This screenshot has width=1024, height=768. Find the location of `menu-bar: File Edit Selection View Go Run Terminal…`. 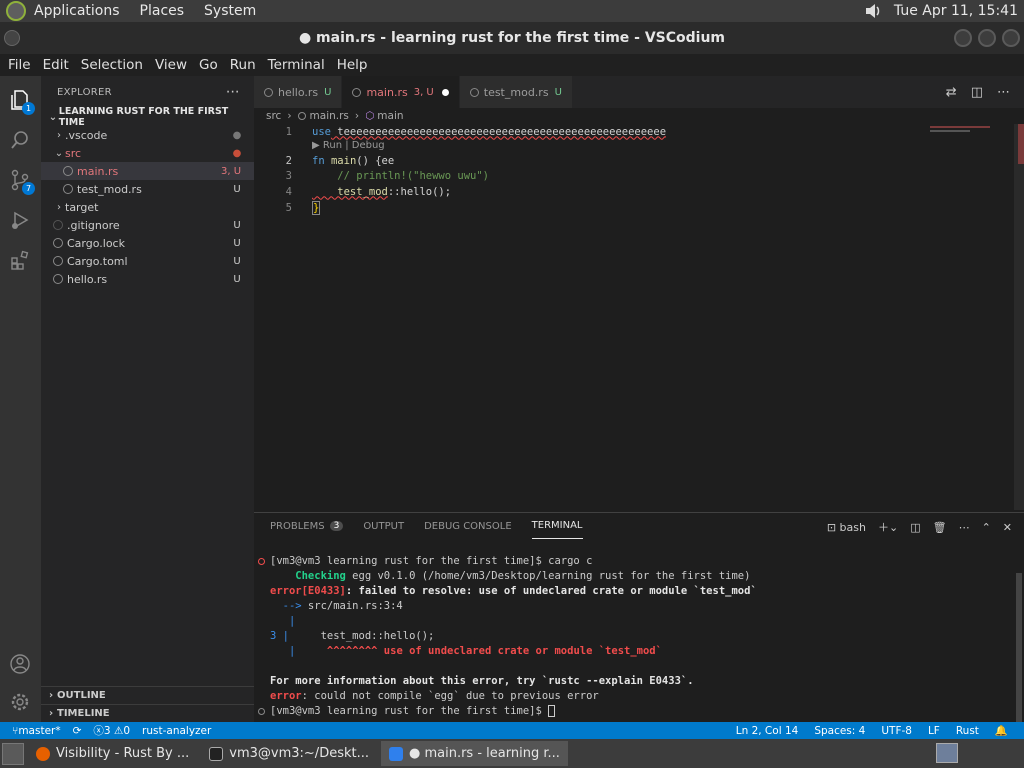

menu-bar: File Edit Selection View Go Run Terminal… is located at coordinates (512, 65).